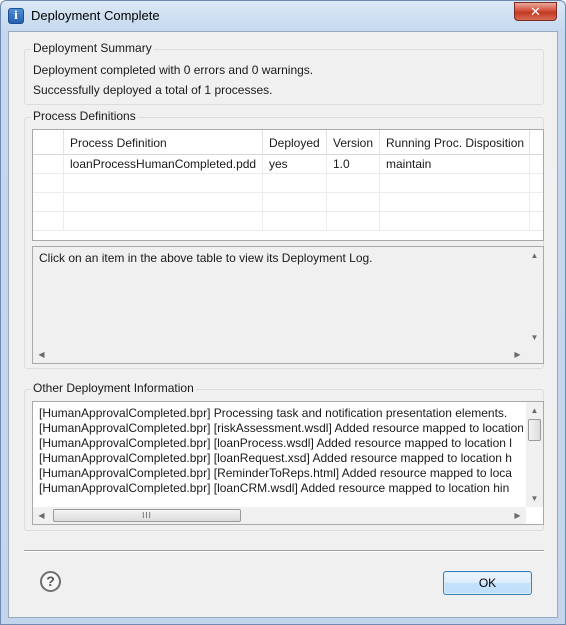  What do you see at coordinates (535, 11) in the screenshot?
I see `close-button: ✕` at bounding box center [535, 11].